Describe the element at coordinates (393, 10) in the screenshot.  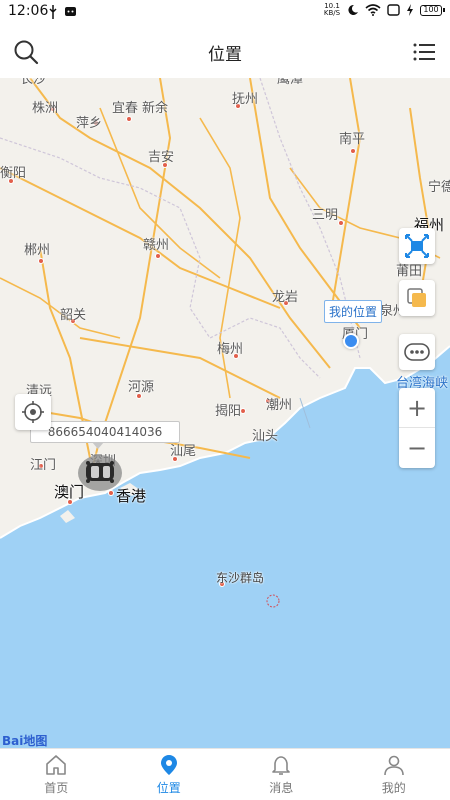
I see `screen-icon` at that location.